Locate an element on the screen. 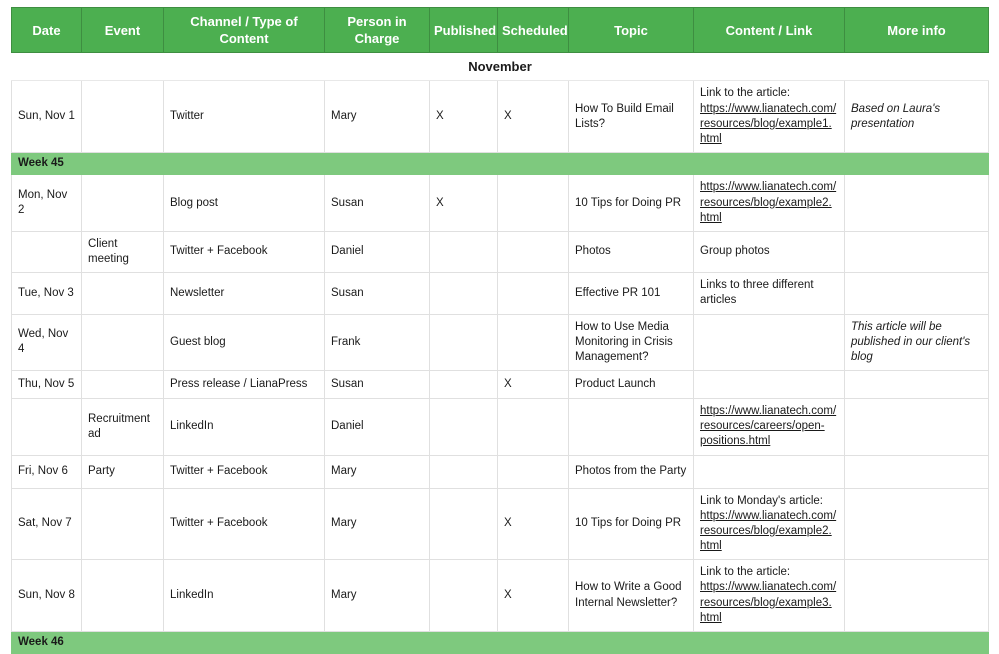  cell-channel: LinkedIn is located at coordinates (244, 427).